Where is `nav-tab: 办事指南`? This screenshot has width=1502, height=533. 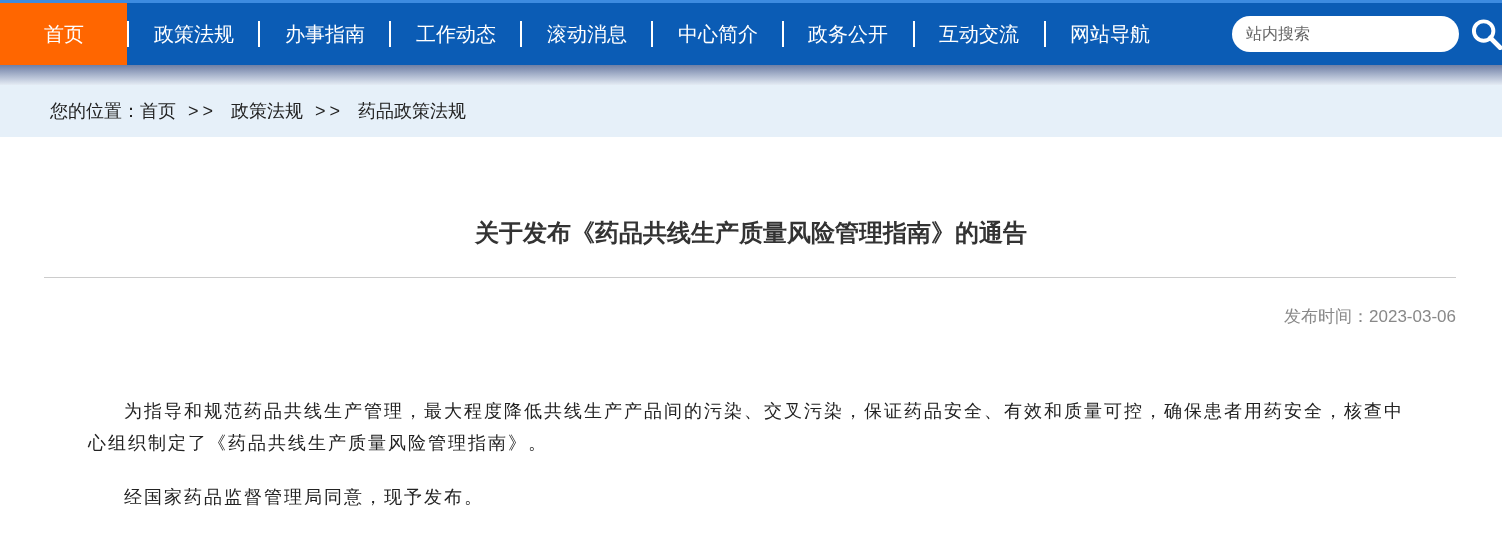 nav-tab: 办事指南 is located at coordinates (325, 34).